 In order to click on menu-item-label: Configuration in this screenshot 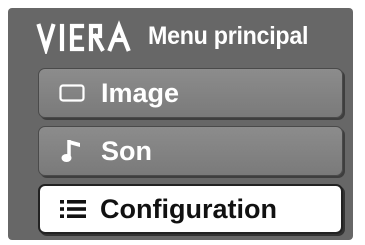, I will do `click(188, 208)`.